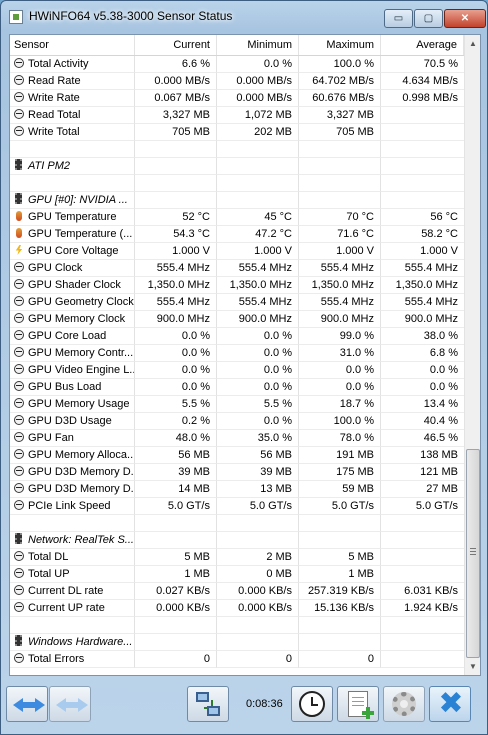  What do you see at coordinates (237, 557) in the screenshot?
I see `sensor-row: Total DL 5 MB 2 MB 5 MB` at bounding box center [237, 557].